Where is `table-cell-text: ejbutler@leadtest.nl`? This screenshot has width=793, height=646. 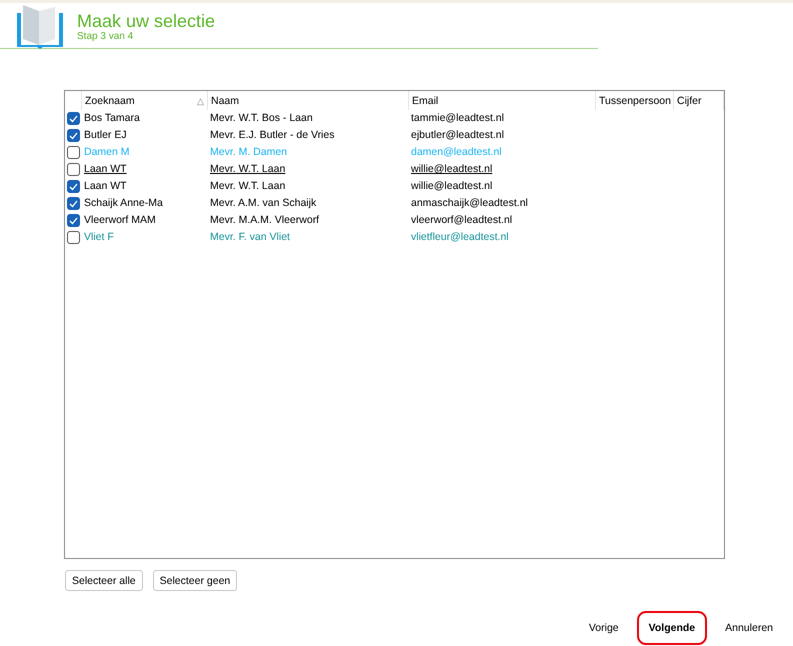
table-cell-text: ejbutler@leadtest.nl is located at coordinates (457, 135).